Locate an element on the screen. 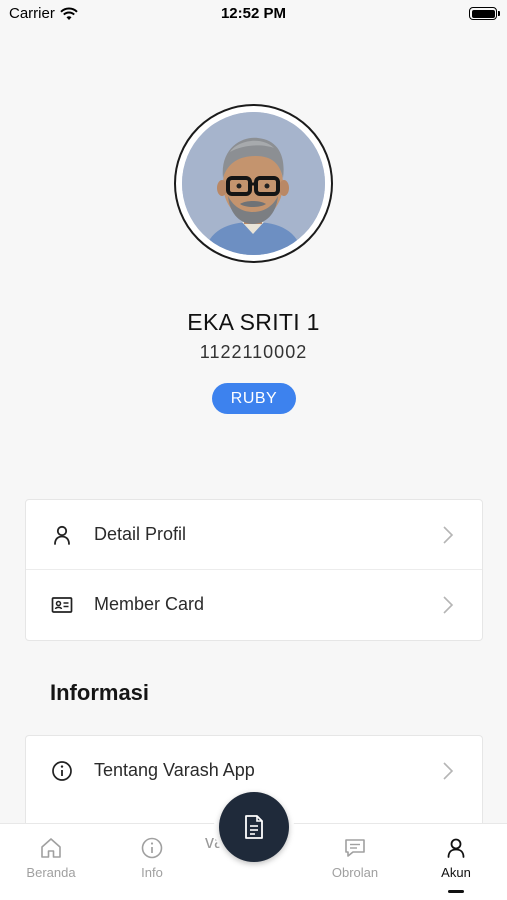 The height and width of the screenshot is (900, 507). tier-badge: RUBY is located at coordinates (254, 398).